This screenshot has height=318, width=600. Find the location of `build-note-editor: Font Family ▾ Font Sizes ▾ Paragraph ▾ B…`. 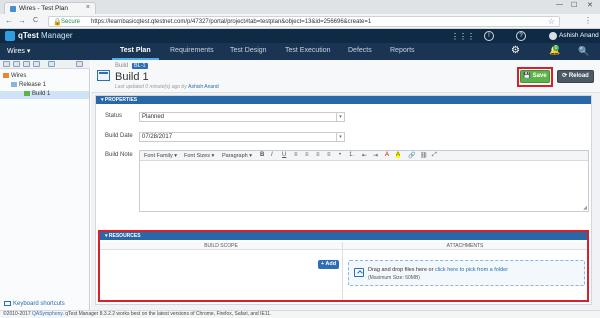

build-note-editor: Font Family ▾ Font Sizes ▾ Paragraph ▾ B… is located at coordinates (364, 181).